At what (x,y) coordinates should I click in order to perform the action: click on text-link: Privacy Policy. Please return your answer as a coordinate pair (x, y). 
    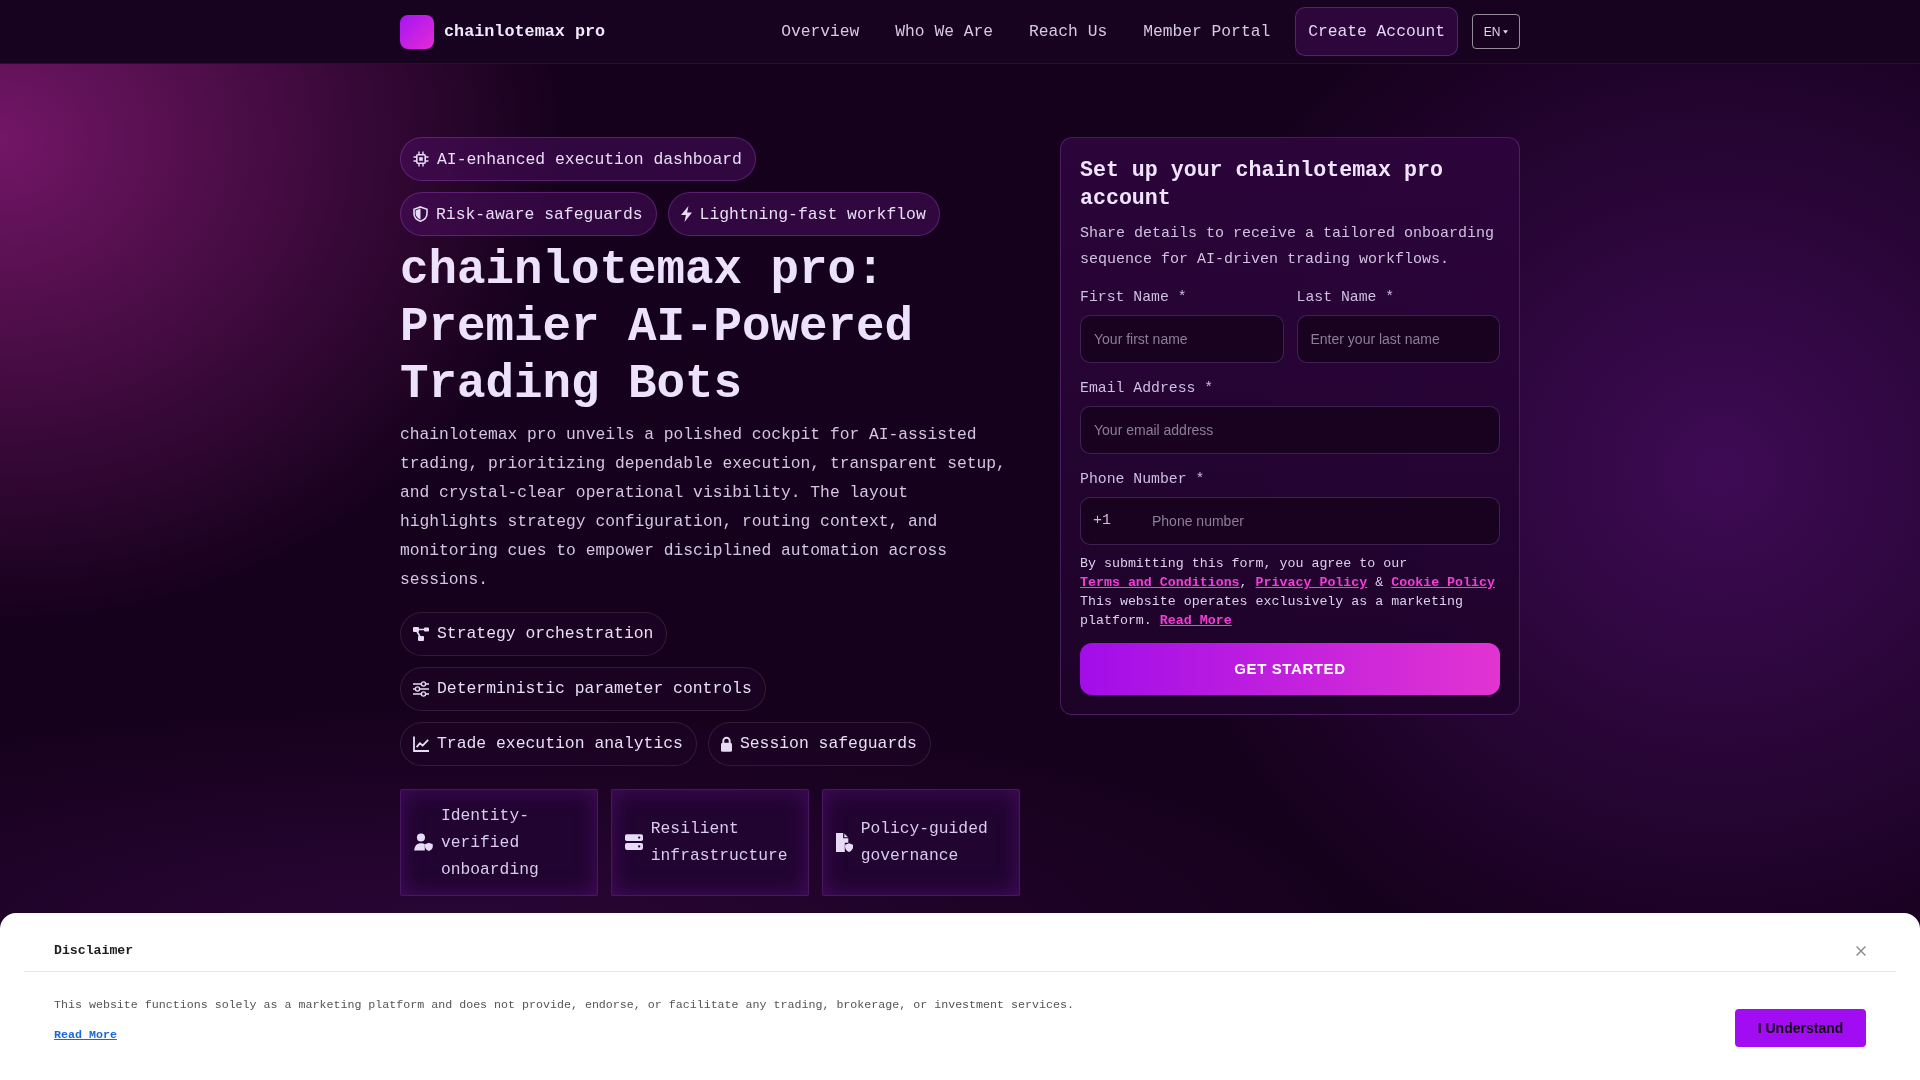
    Looking at the image, I should click on (1311, 582).